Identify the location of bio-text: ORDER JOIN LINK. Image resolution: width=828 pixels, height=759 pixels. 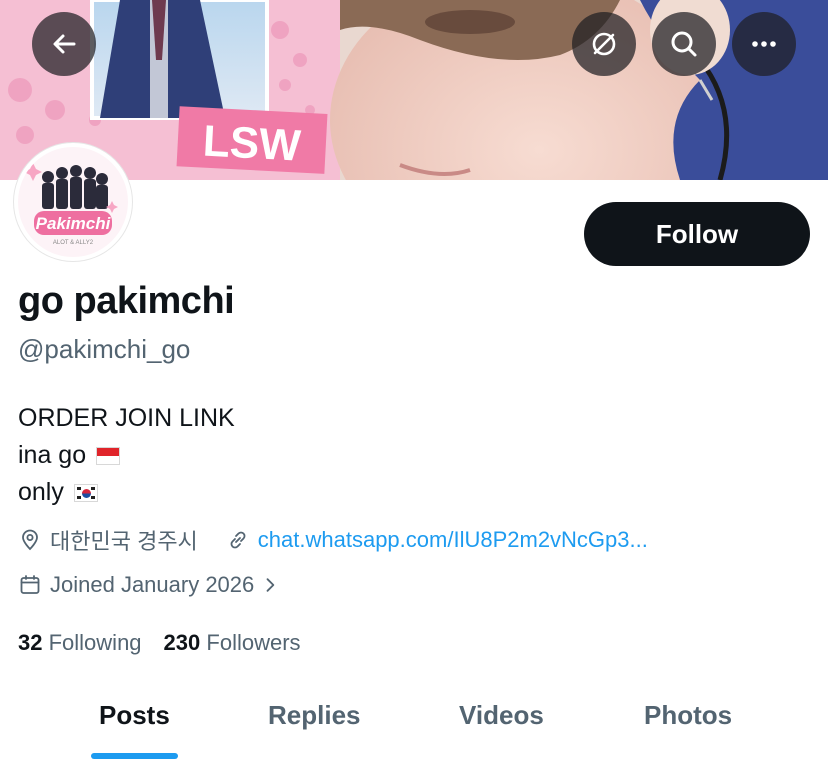
(126, 418).